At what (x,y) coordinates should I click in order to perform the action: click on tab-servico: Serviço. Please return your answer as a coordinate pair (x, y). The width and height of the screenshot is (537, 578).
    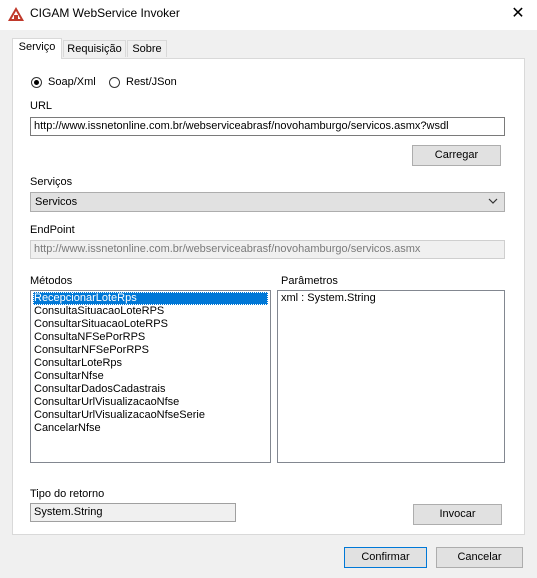
    Looking at the image, I should click on (37, 48).